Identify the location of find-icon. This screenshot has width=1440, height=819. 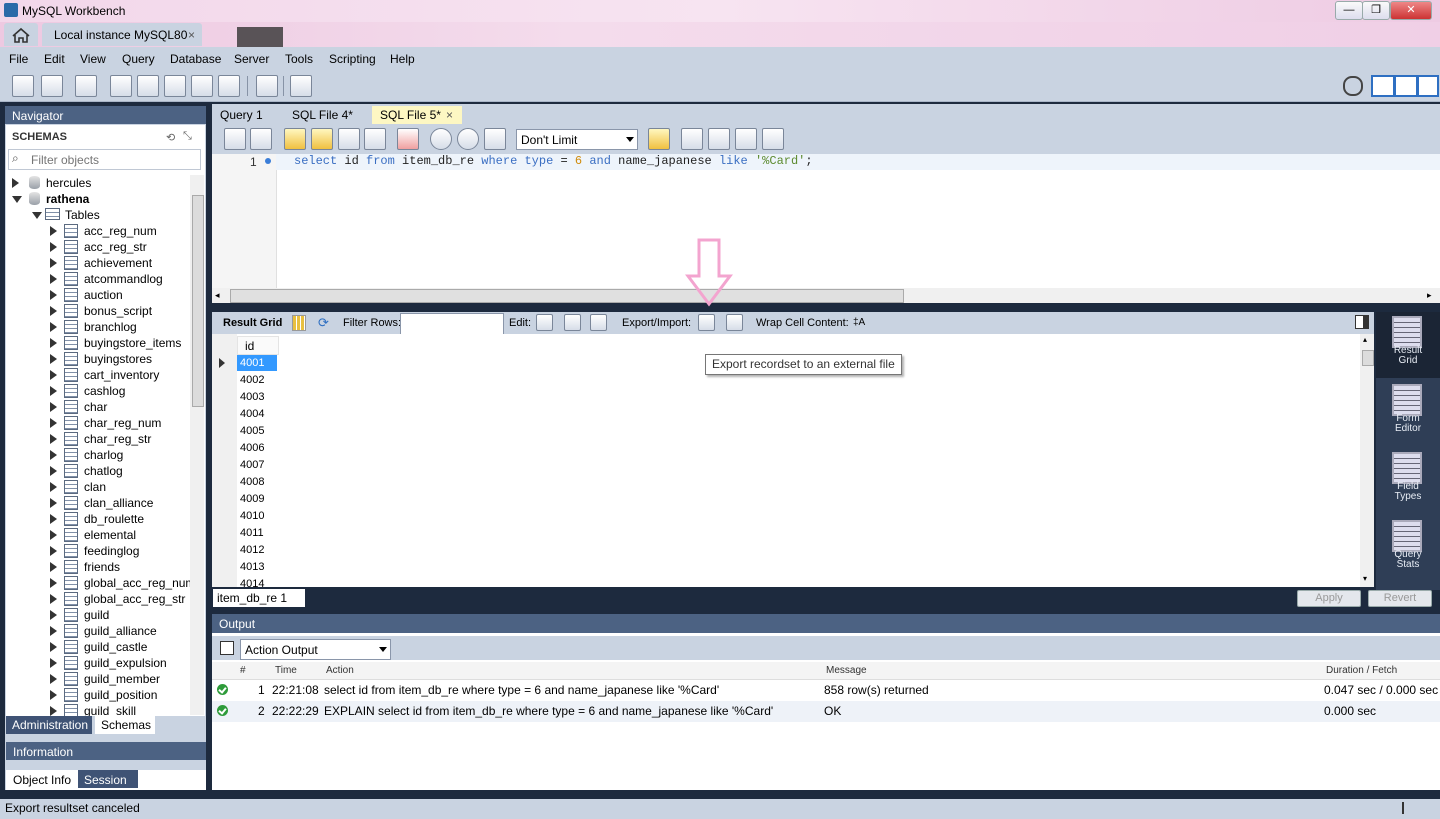
(719, 139).